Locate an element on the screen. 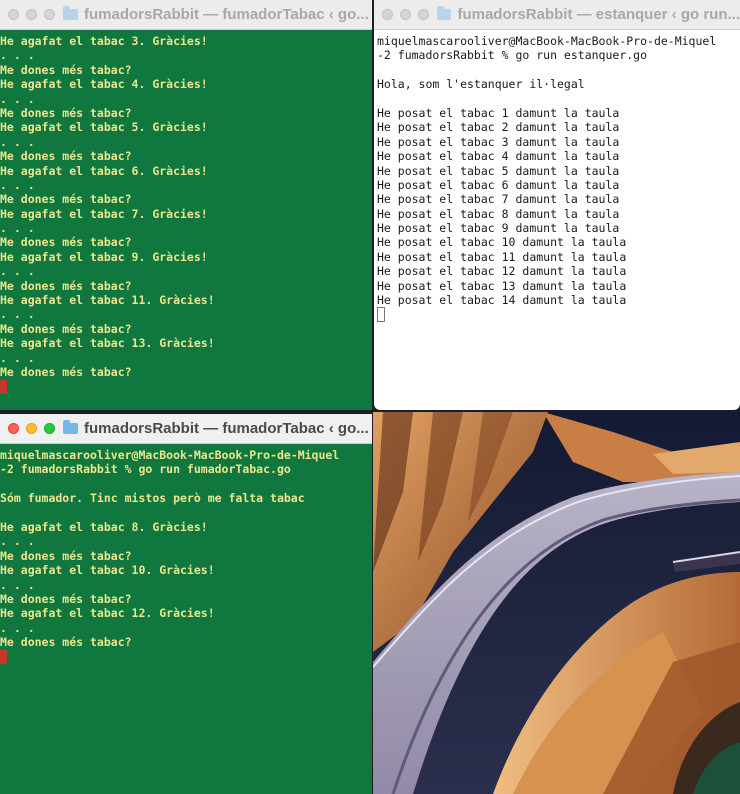 This screenshot has width=740, height=794. terminal-line: He posat el tabac 8 damunt la taula is located at coordinates (498, 213).